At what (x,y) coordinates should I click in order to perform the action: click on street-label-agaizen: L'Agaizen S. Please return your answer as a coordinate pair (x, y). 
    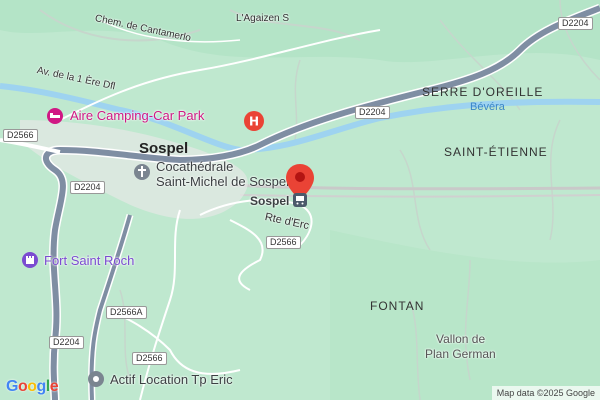
    Looking at the image, I should click on (263, 18).